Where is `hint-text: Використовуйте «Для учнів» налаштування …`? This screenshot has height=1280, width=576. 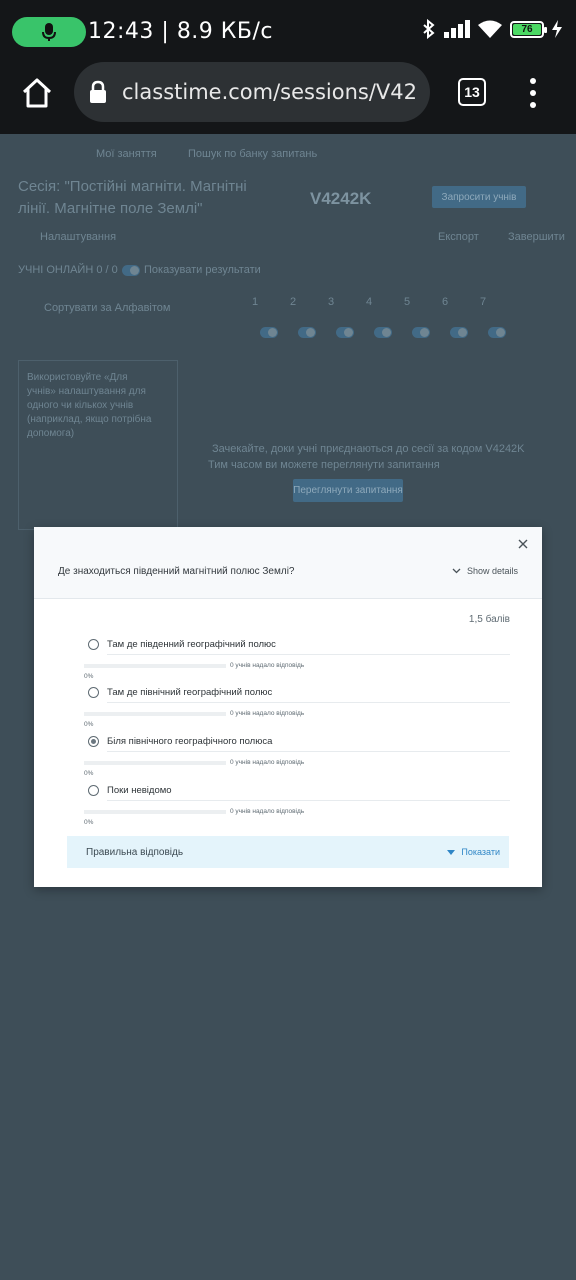
hint-text: Використовуйте «Для учнів» налаштування … is located at coordinates (89, 405).